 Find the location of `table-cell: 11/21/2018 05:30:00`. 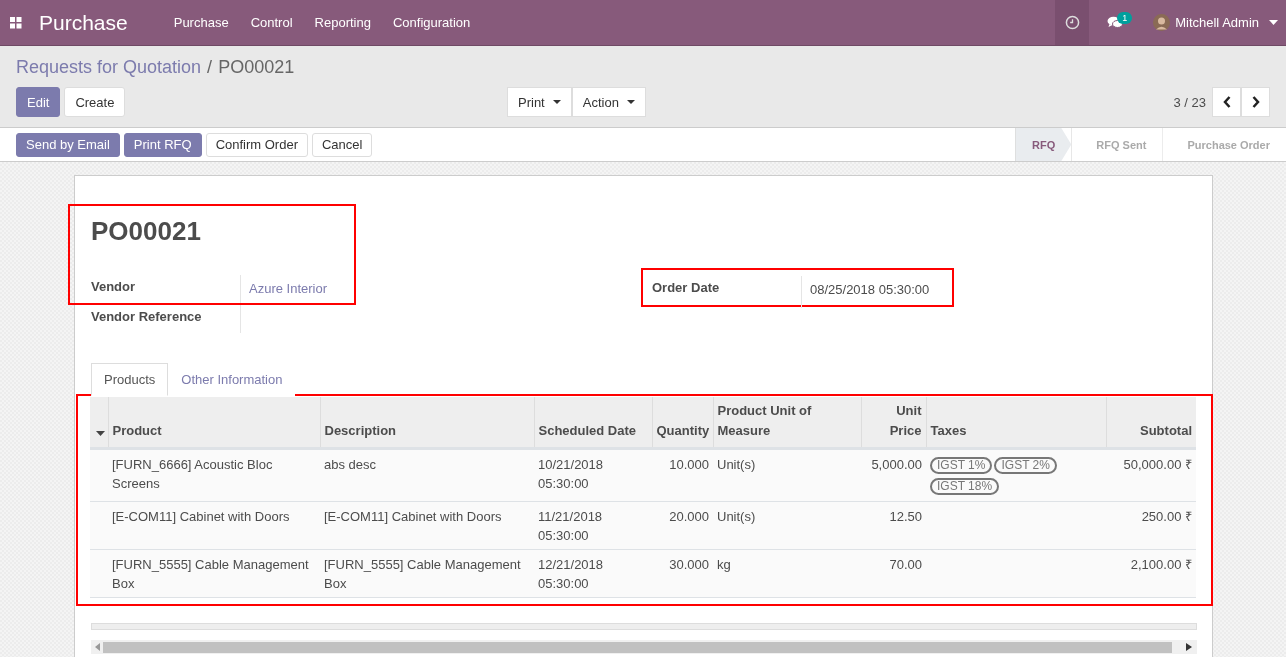

table-cell: 11/21/2018 05:30:00 is located at coordinates (593, 525).